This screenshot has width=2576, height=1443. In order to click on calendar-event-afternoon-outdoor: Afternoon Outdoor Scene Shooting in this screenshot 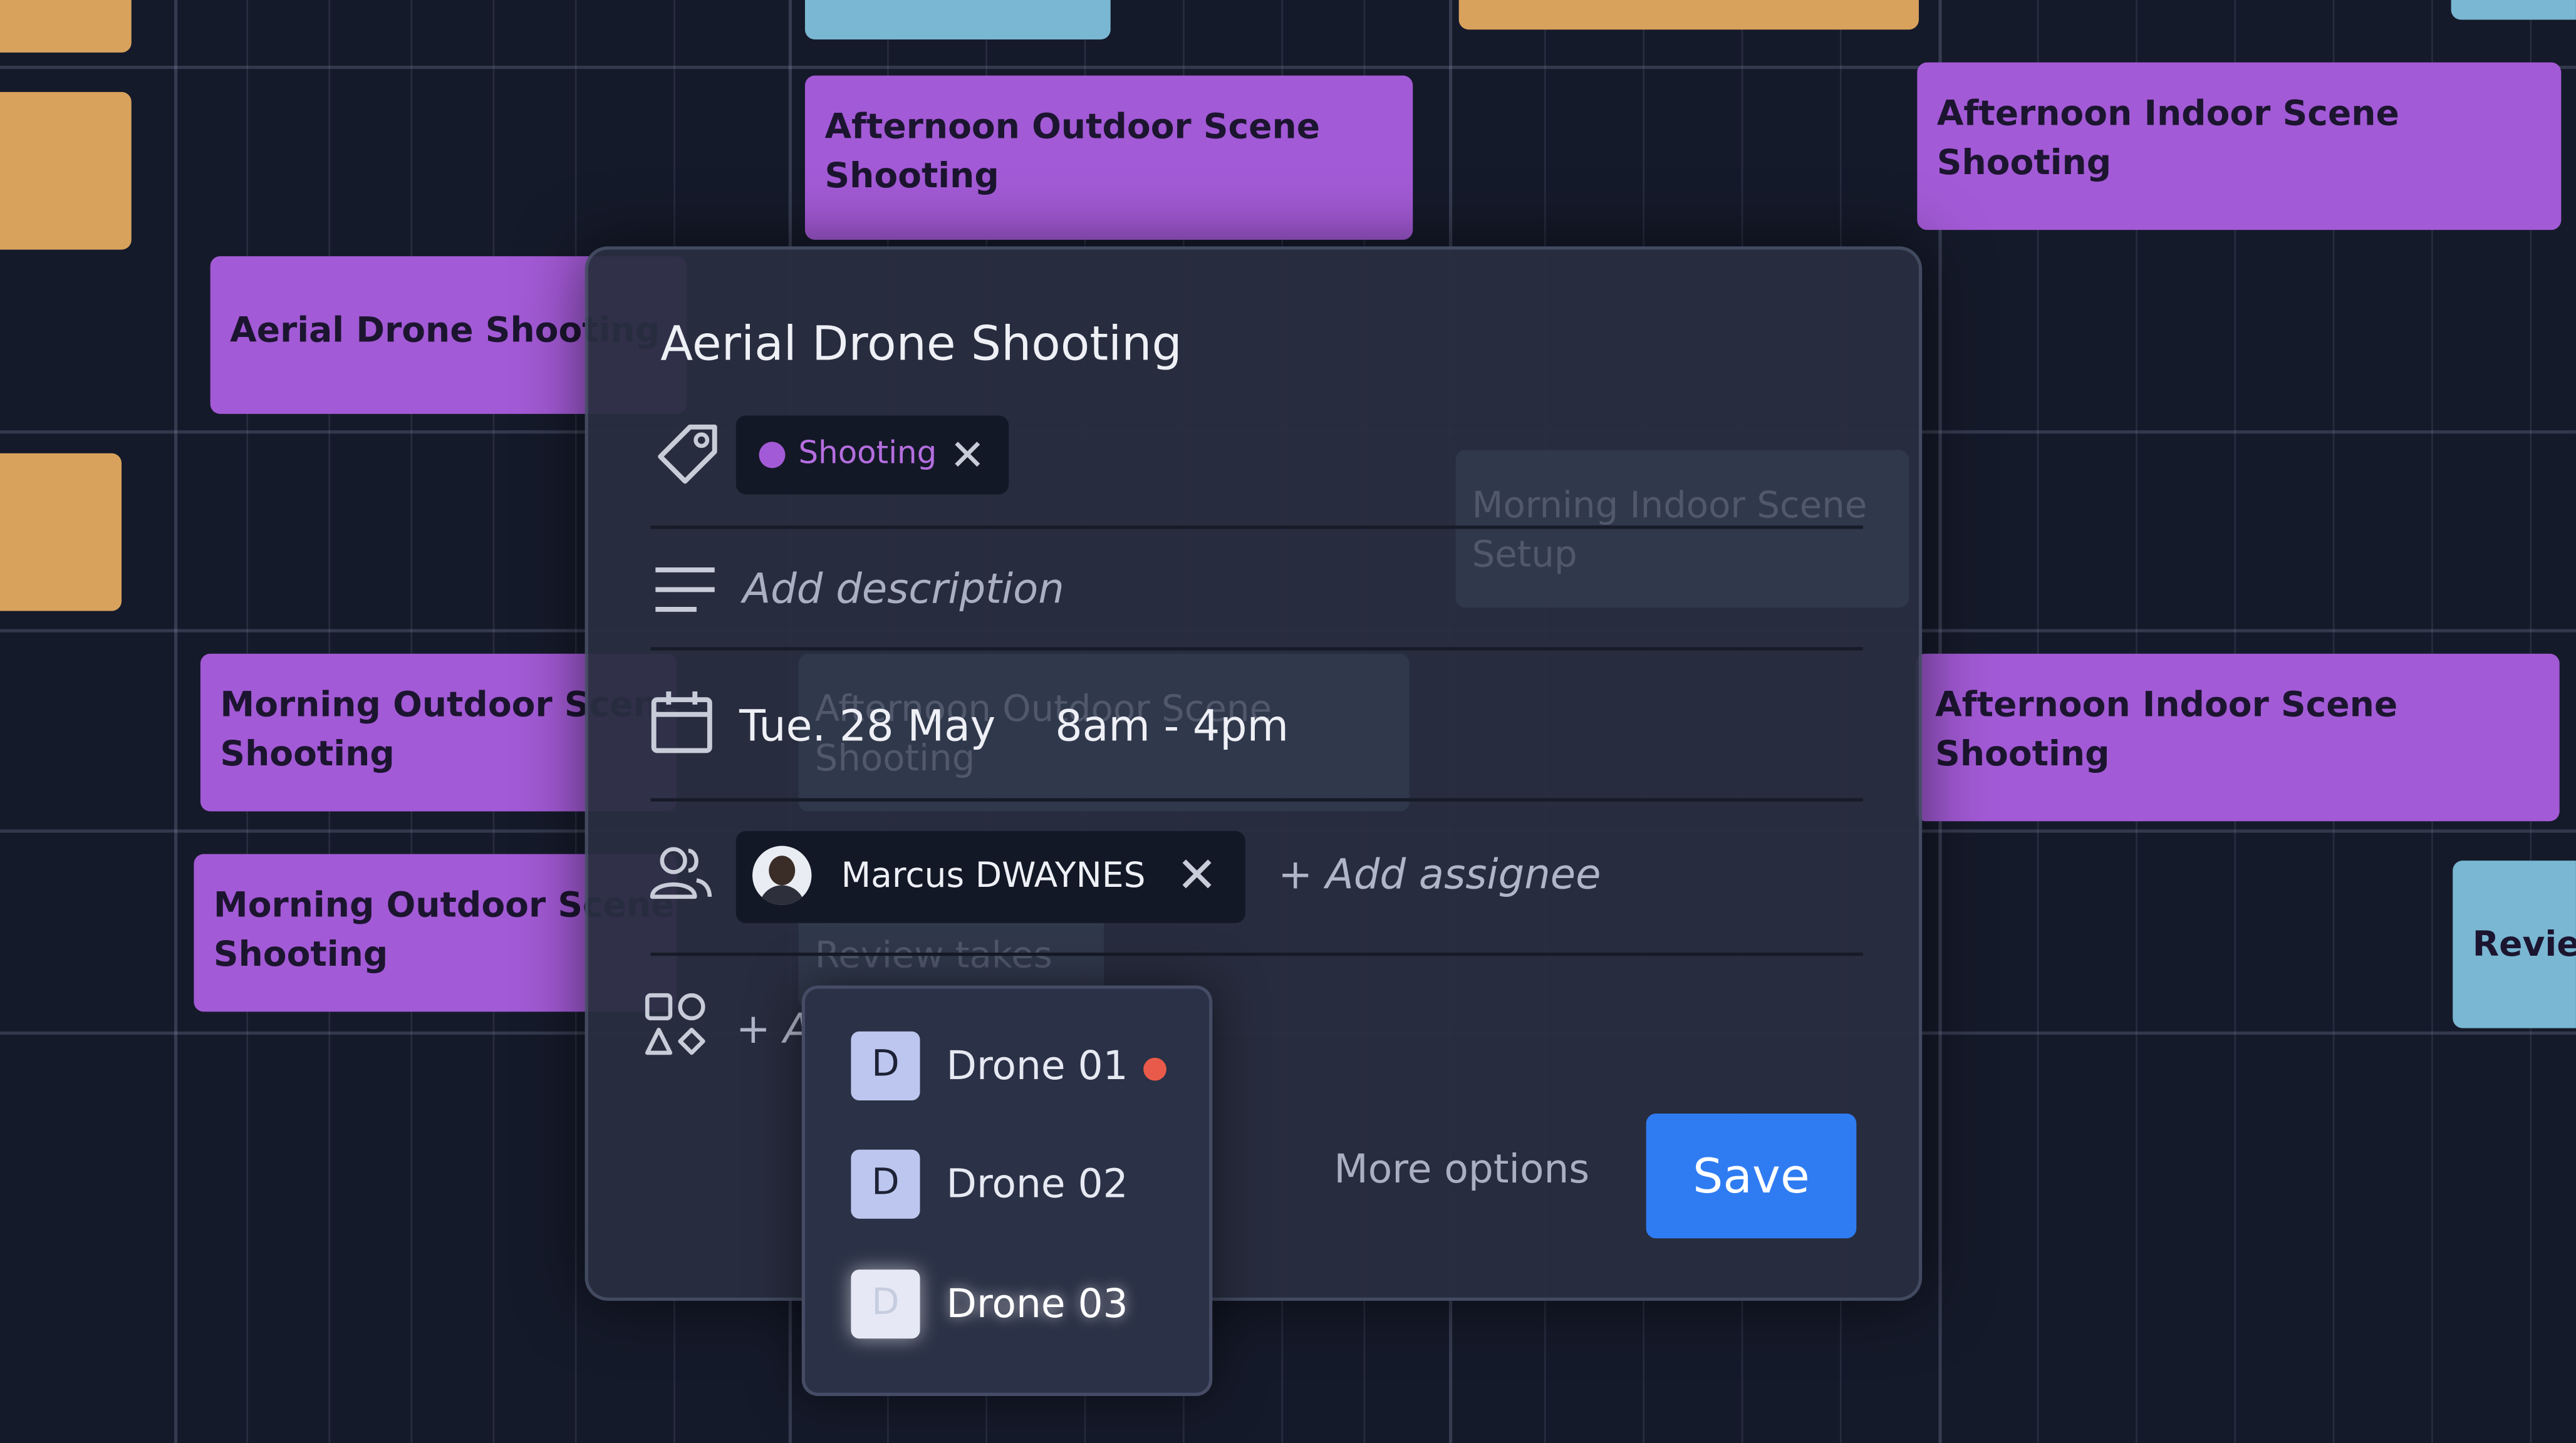, I will do `click(1108, 157)`.